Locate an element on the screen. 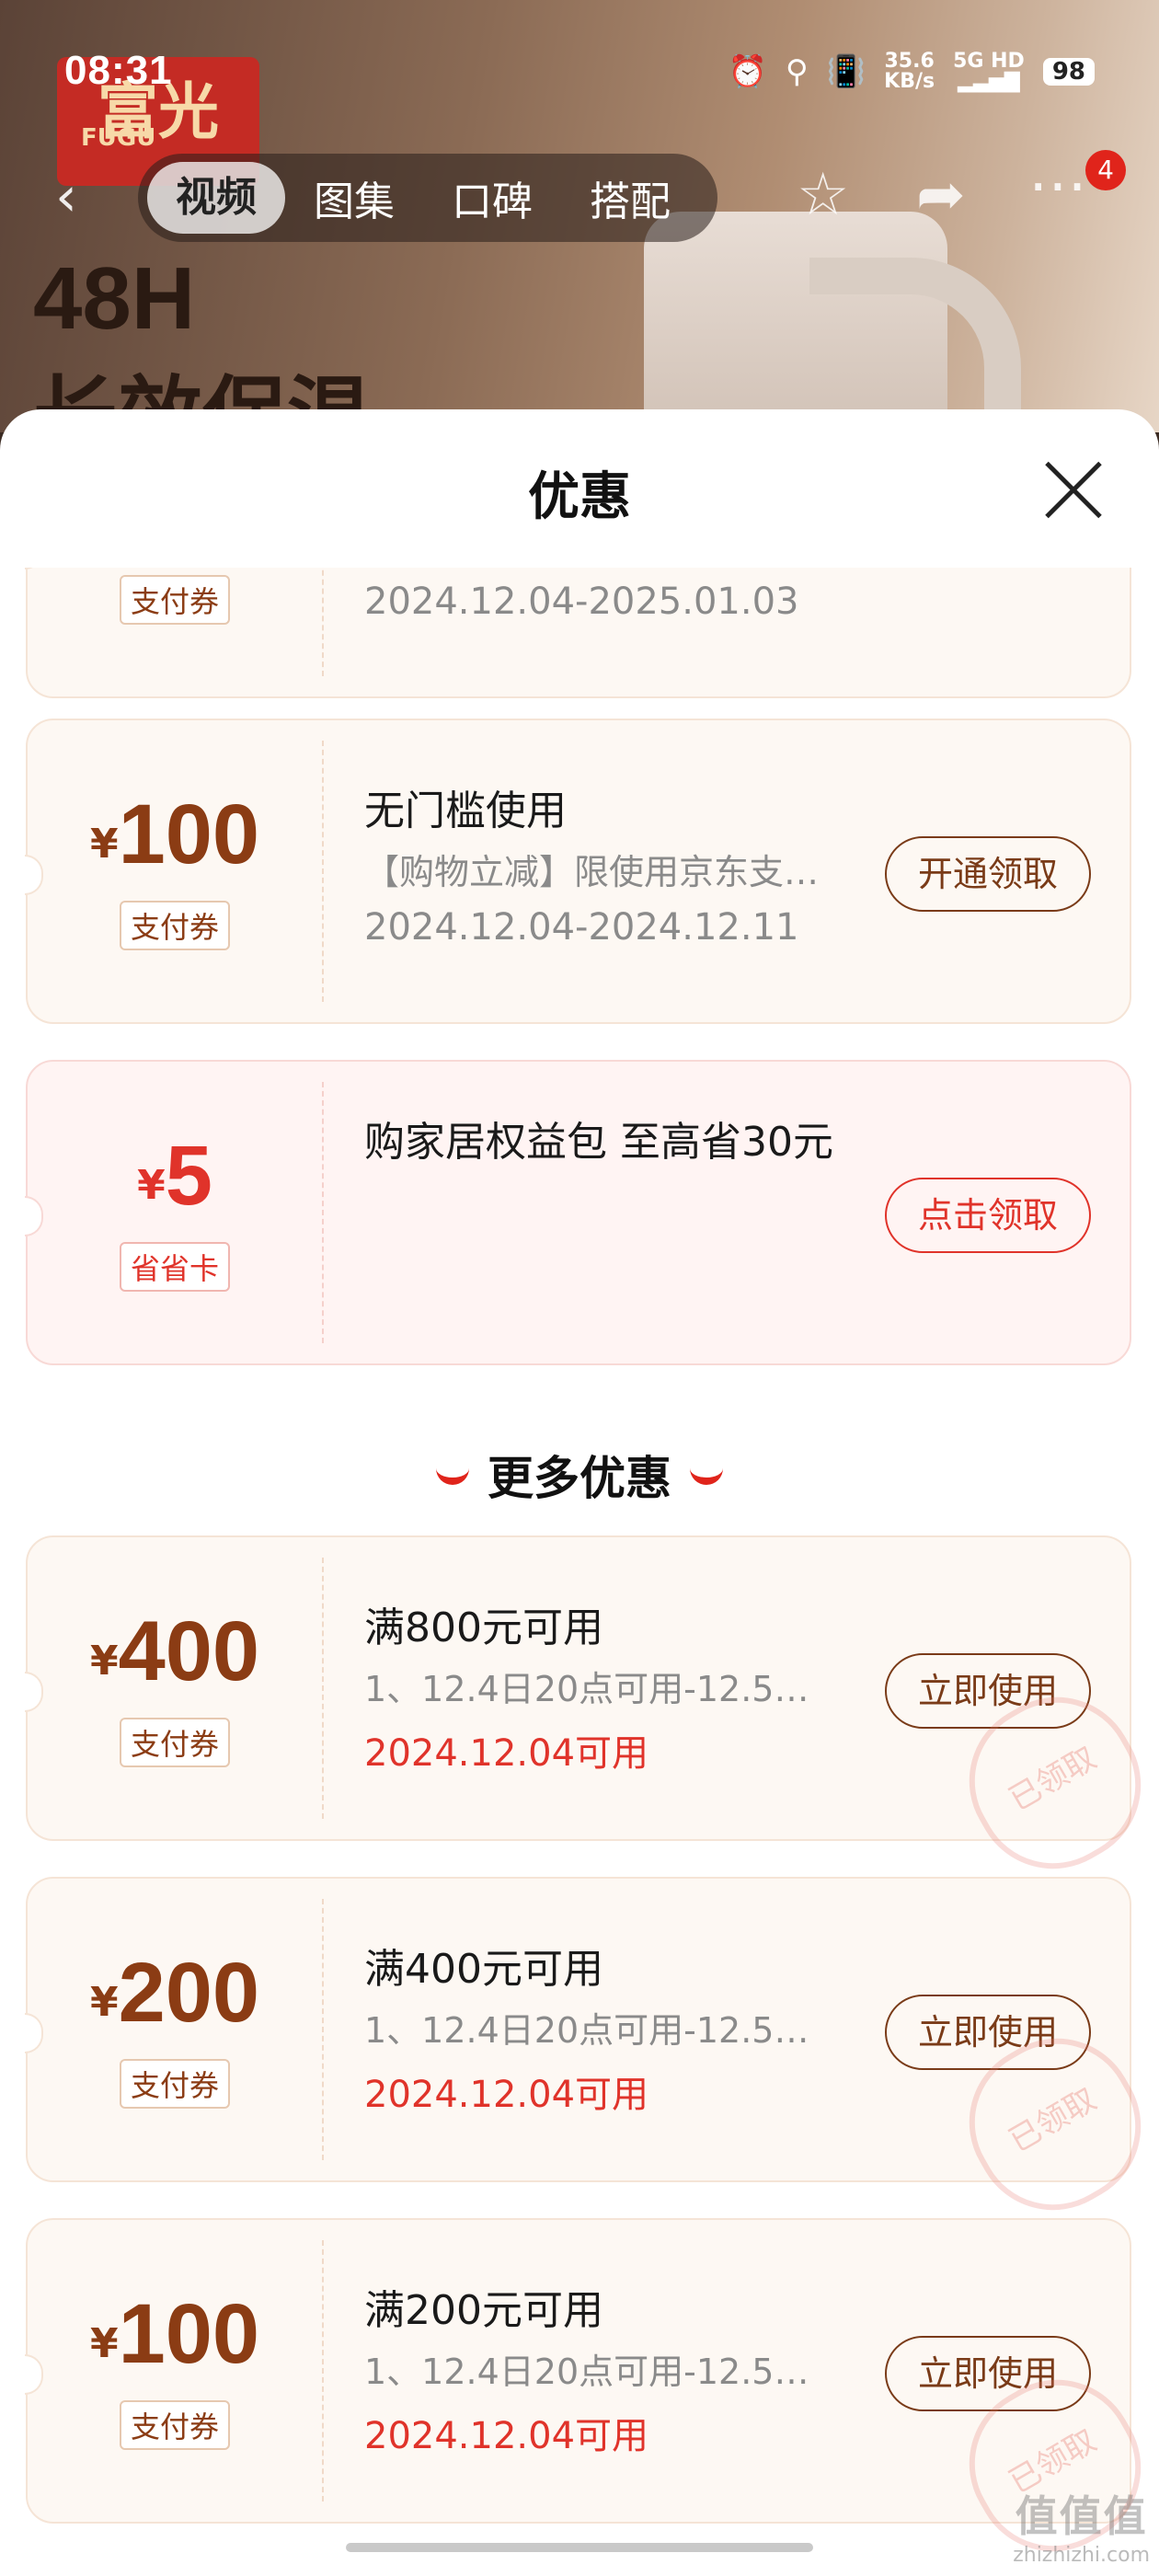  coupon-title: 满400元可用 is located at coordinates (483, 1970).